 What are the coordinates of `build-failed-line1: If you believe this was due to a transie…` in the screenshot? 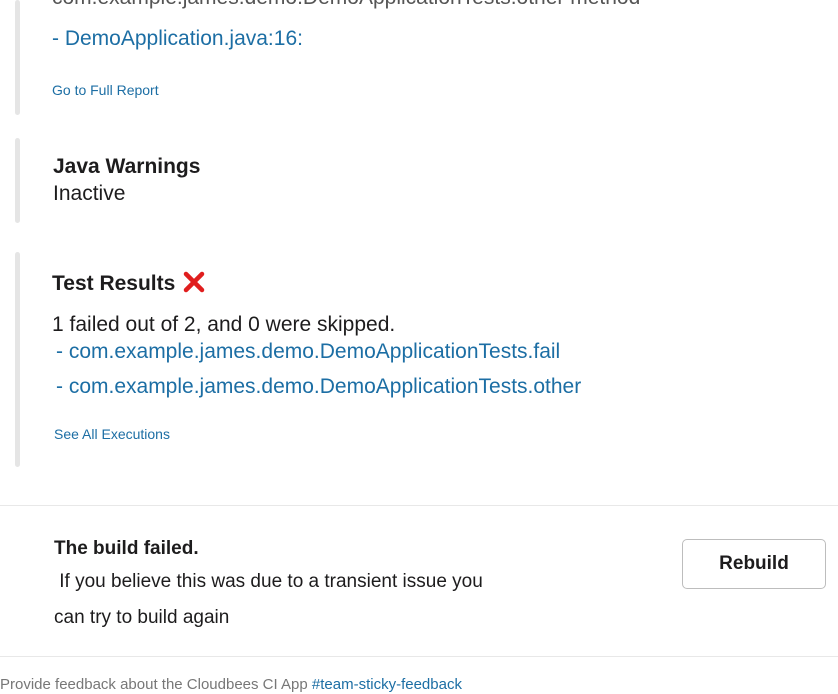 It's located at (268, 581).